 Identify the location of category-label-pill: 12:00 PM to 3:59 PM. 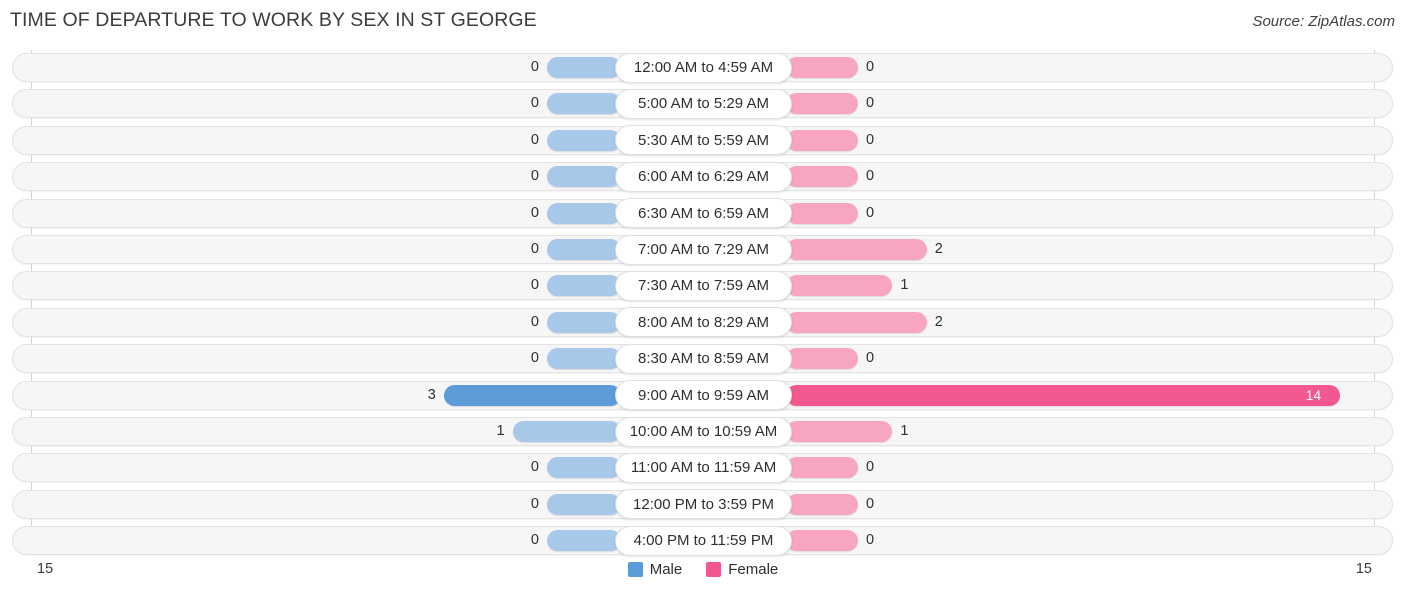
(703, 504).